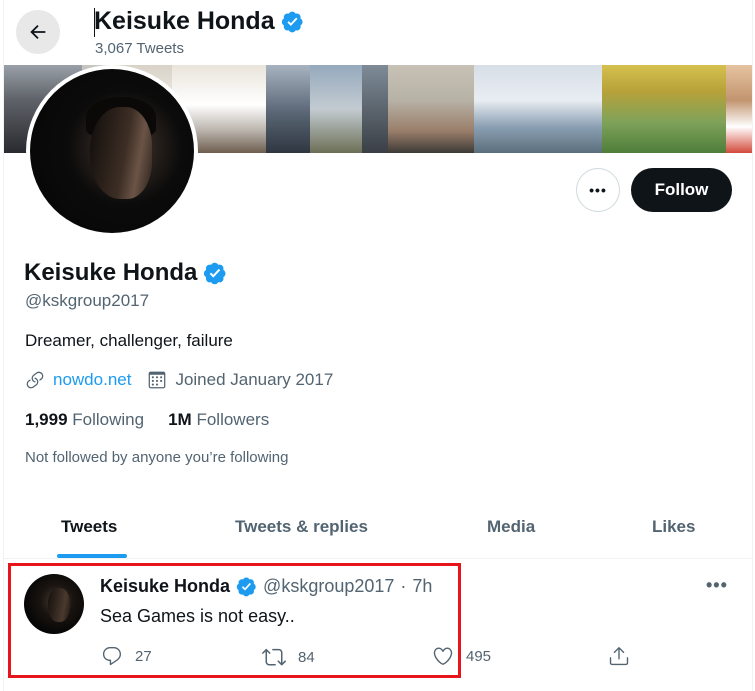 The height and width of the screenshot is (691, 755). Describe the element at coordinates (328, 586) in the screenshot. I see `tweet-author-handle: @kskgroup2017` at that location.